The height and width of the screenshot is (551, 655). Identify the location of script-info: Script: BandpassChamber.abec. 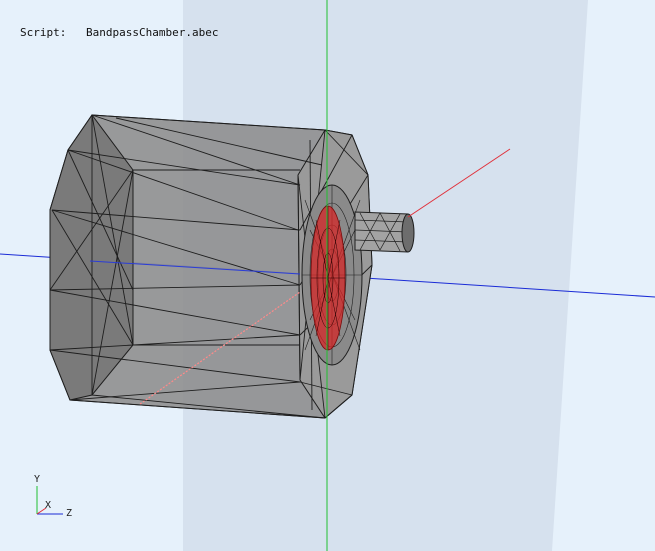
(119, 32).